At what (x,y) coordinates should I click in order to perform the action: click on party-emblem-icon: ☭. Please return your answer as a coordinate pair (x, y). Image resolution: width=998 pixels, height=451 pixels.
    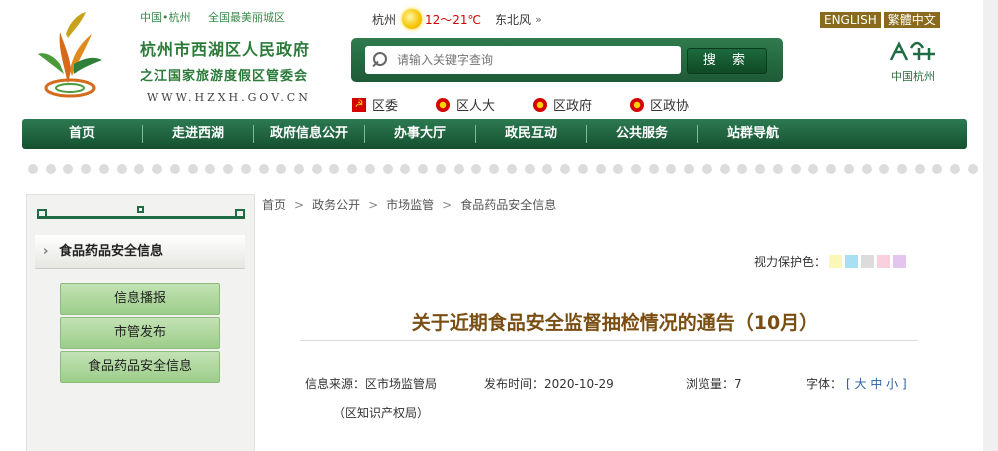
    Looking at the image, I should click on (359, 104).